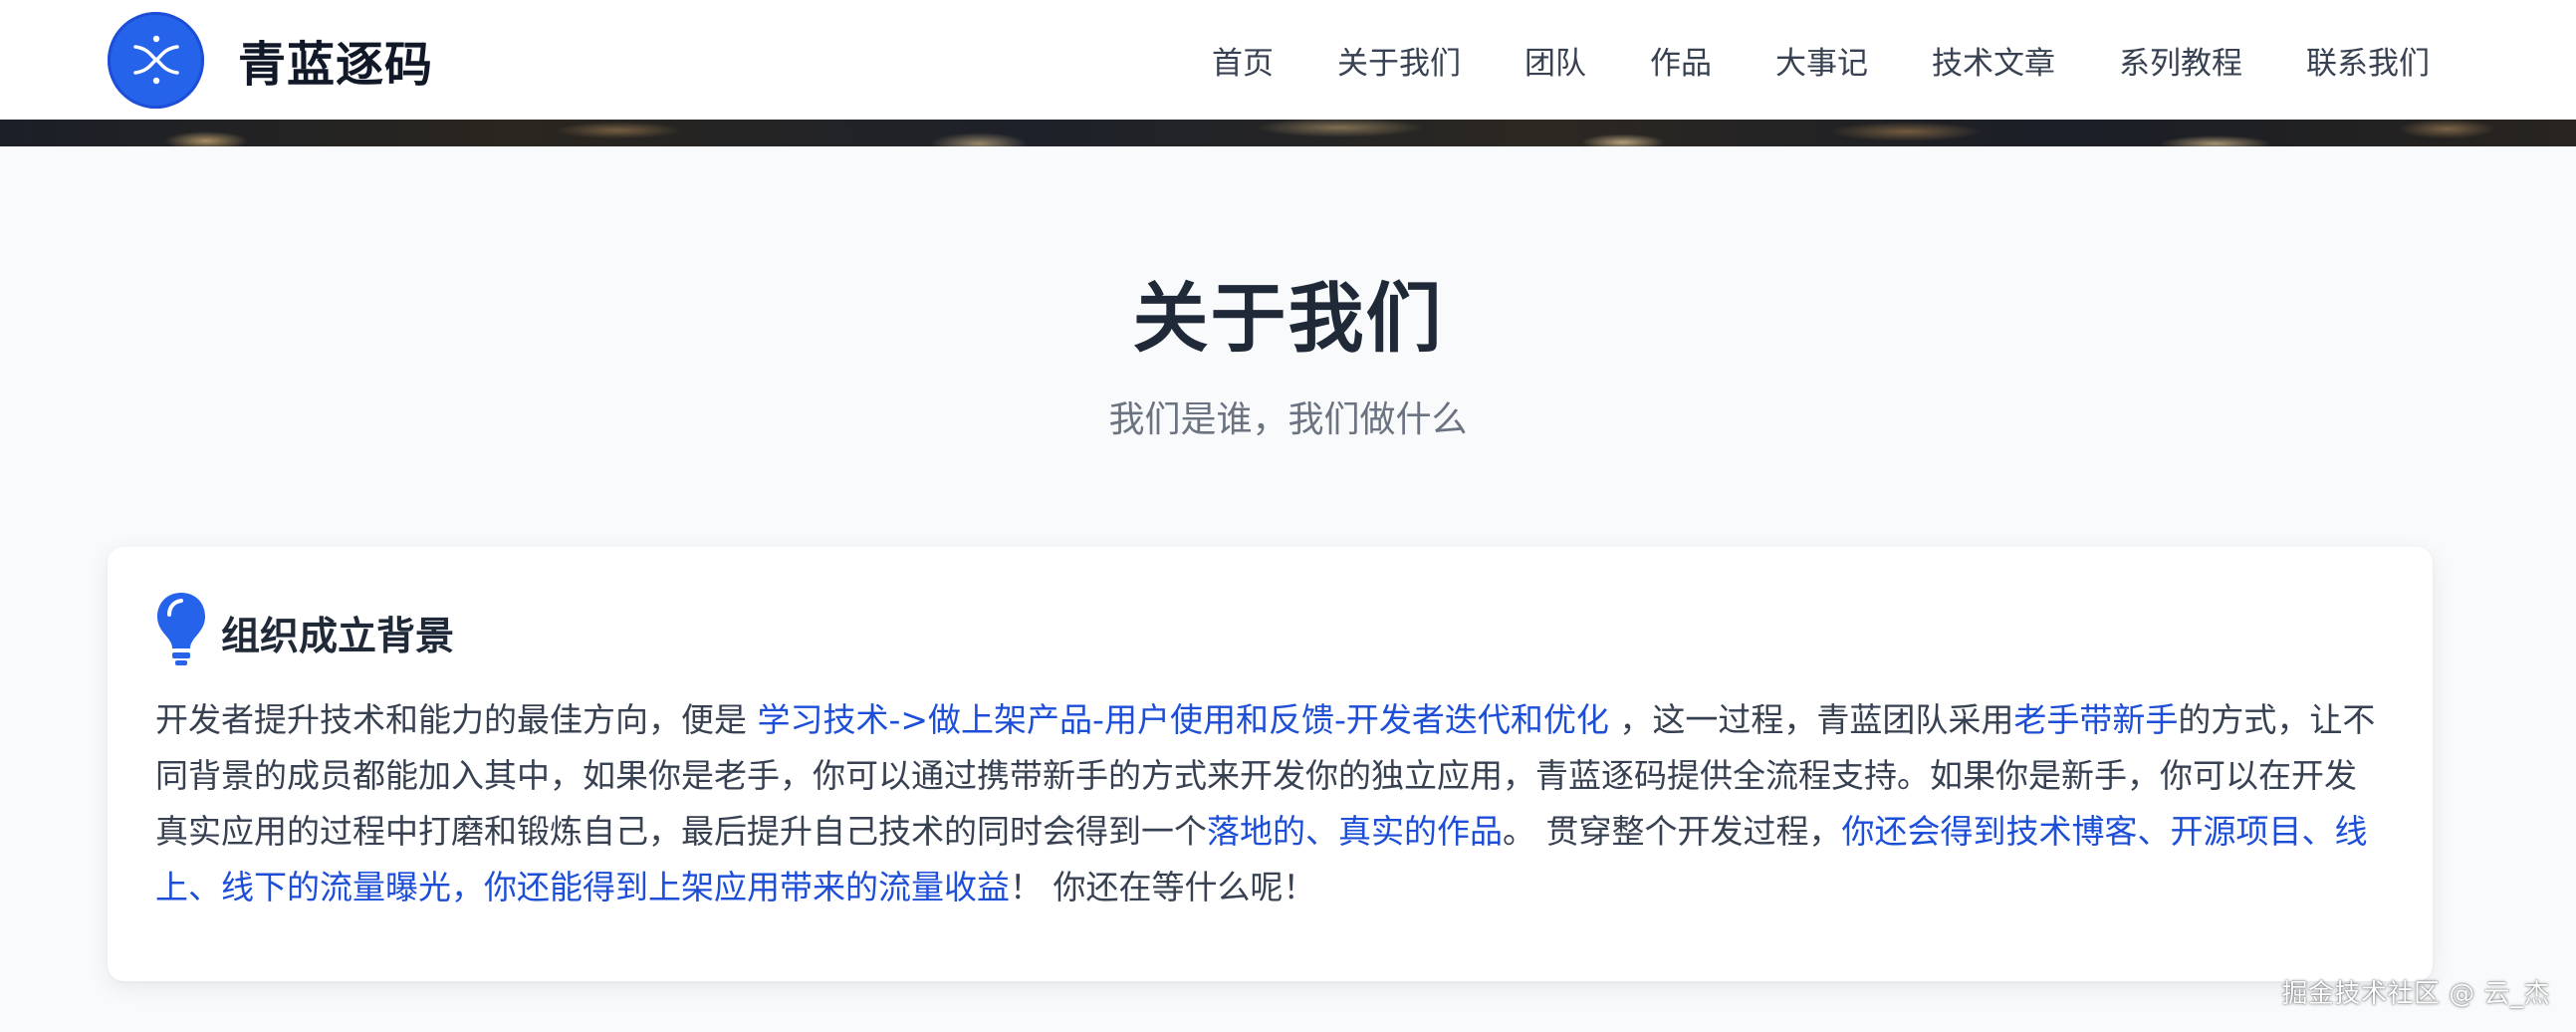  Describe the element at coordinates (1681, 61) in the screenshot. I see `nav-item-works: 作品` at that location.